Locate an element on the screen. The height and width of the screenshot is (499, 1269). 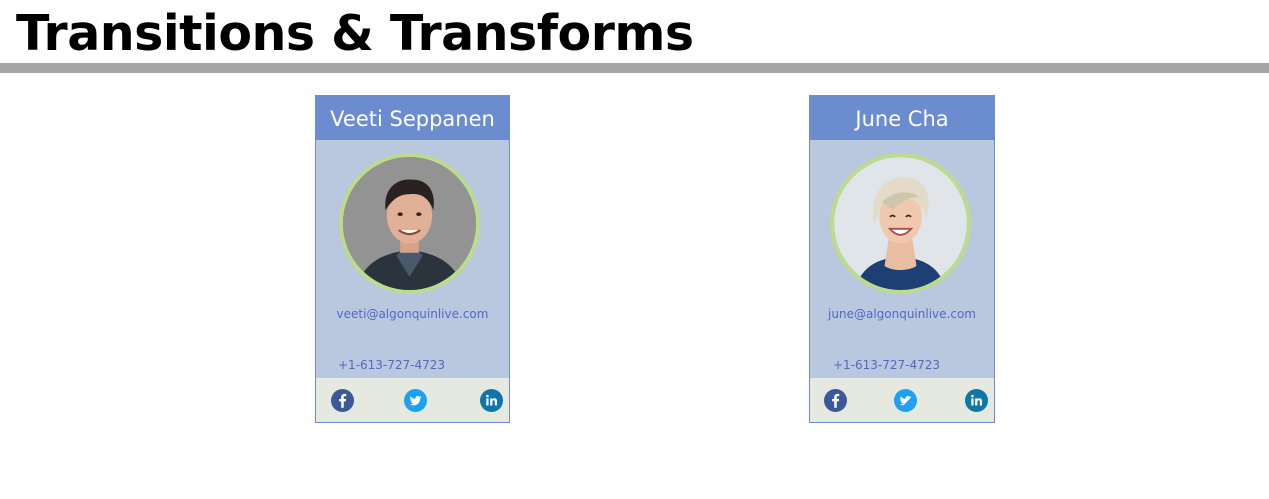
title-divider is located at coordinates (634, 68).